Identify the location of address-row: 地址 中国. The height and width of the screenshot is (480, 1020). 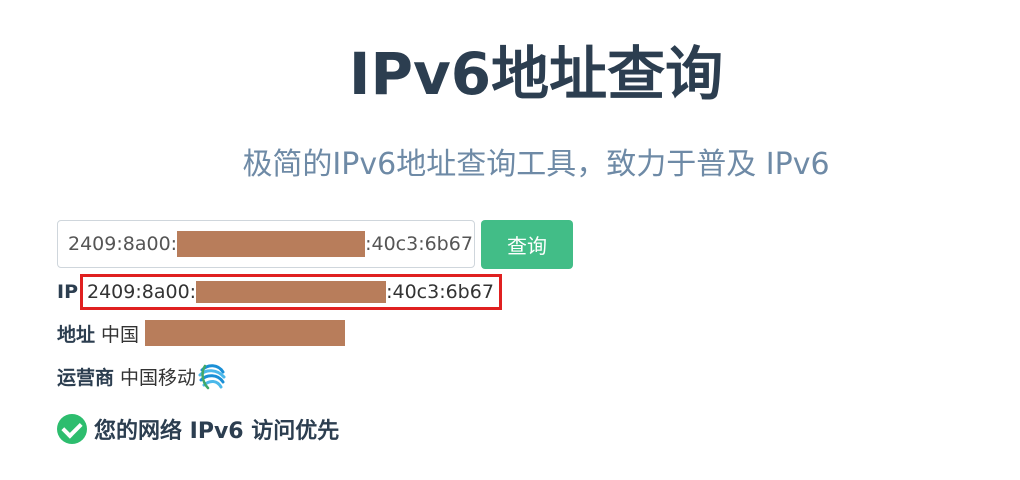
(201, 333).